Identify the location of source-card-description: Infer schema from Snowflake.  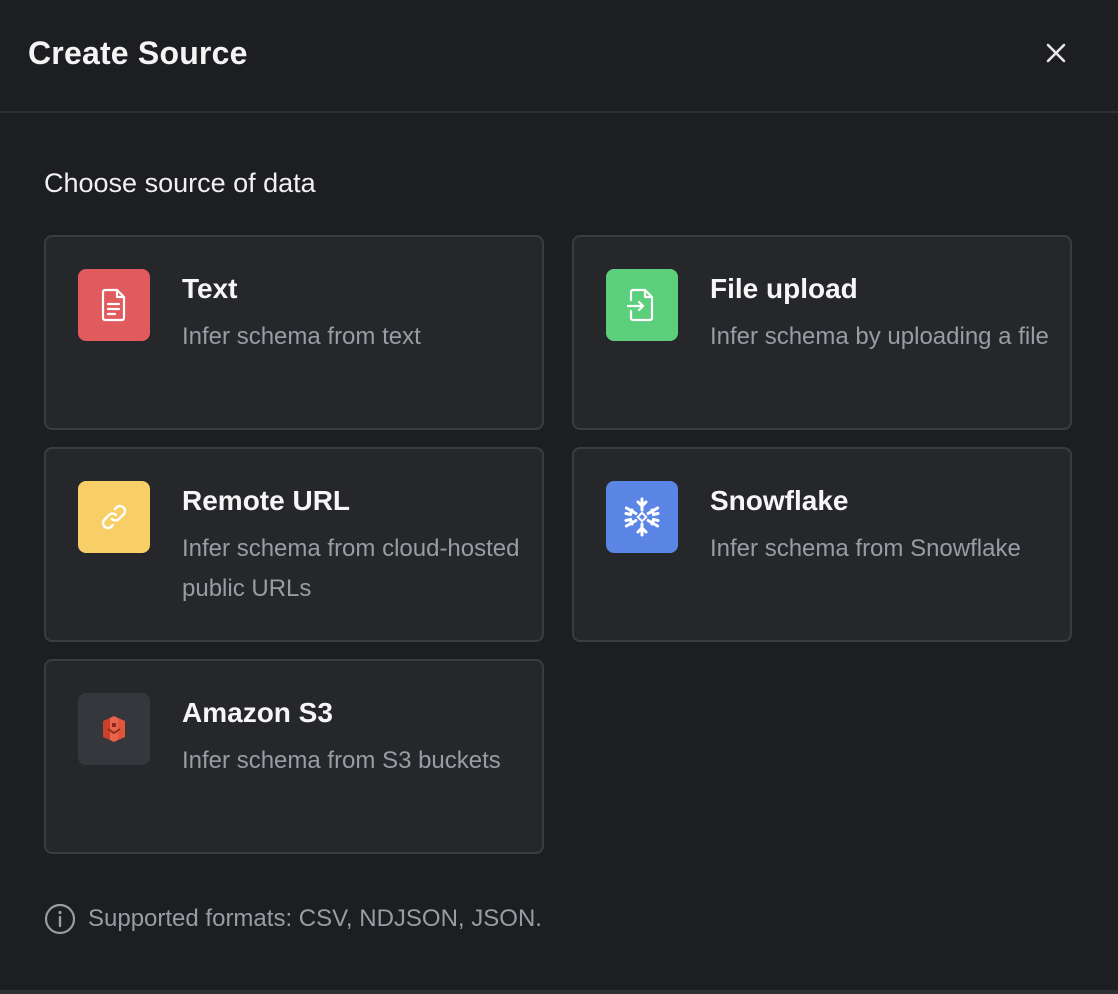
(865, 548).